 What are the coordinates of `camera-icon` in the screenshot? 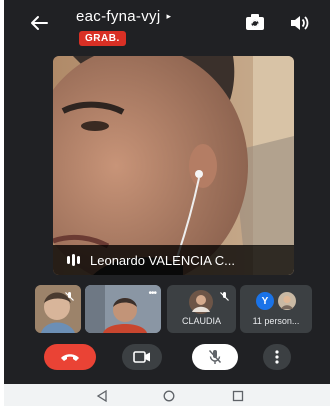 It's located at (141, 357).